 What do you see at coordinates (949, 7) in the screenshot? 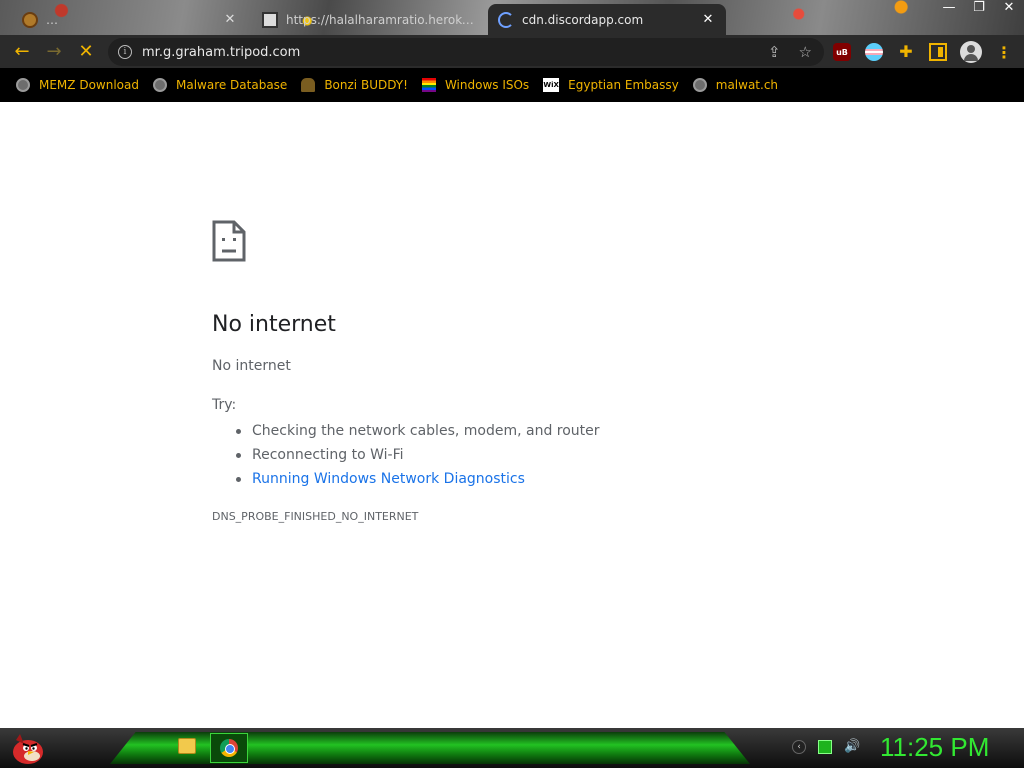
I see `minimize-button: —` at bounding box center [949, 7].